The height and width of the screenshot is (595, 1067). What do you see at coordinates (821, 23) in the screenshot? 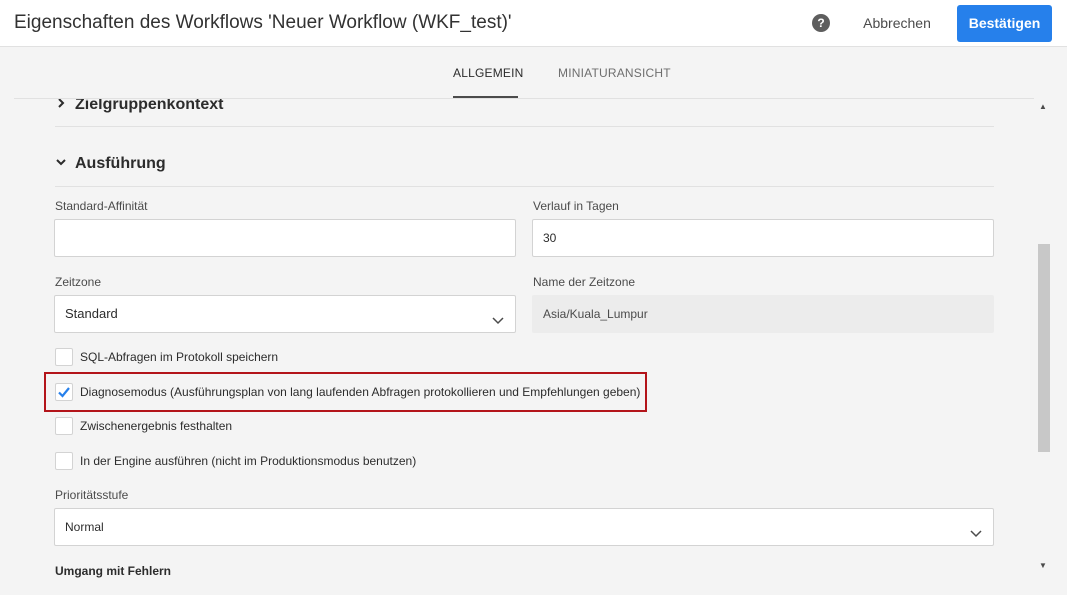
I see `help-icon: ?` at bounding box center [821, 23].